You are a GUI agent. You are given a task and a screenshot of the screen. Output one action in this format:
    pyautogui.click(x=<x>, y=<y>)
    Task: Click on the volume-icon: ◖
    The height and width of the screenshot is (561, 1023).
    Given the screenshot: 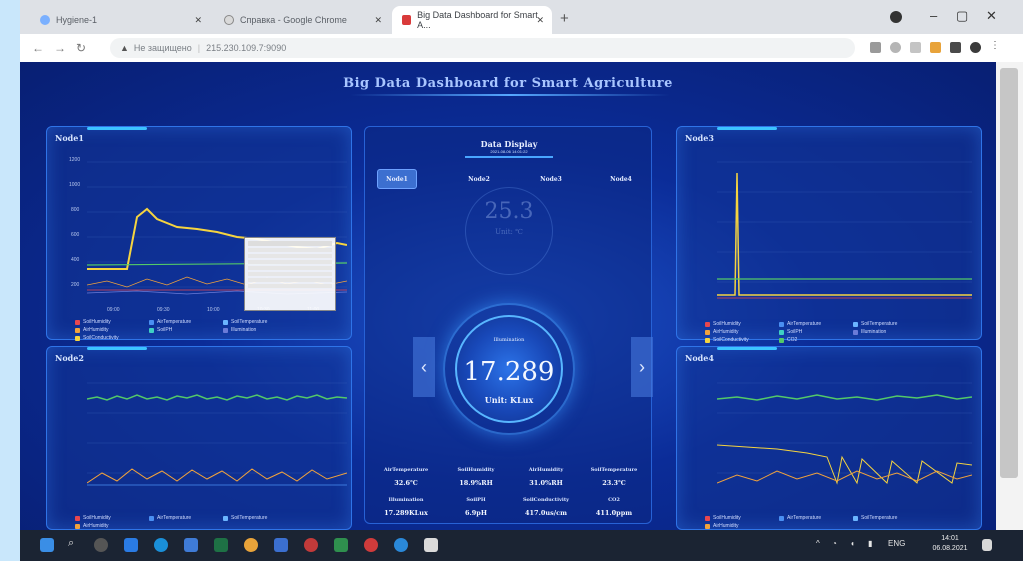 What is the action you would take?
    pyautogui.click(x=852, y=543)
    